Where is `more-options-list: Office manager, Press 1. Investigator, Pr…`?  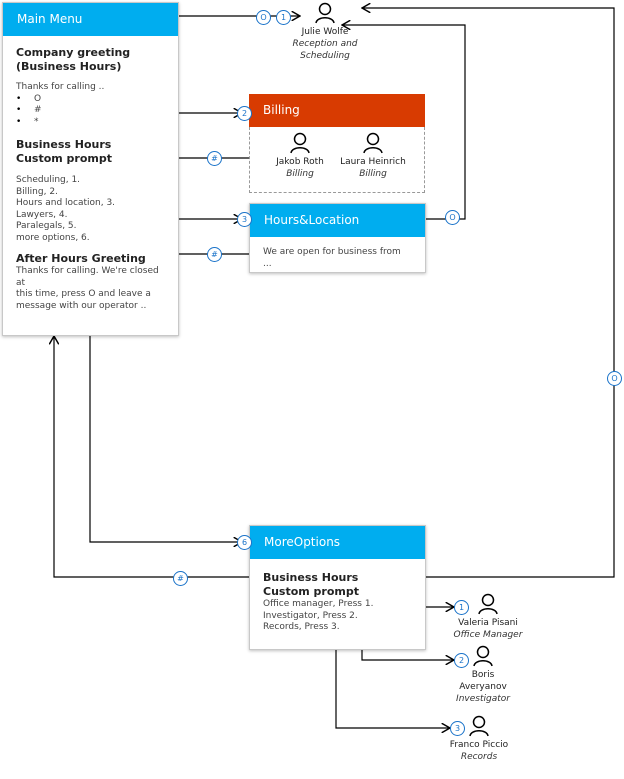
more-options-list: Office manager, Press 1. Investigator, Pr… is located at coordinates (318, 615).